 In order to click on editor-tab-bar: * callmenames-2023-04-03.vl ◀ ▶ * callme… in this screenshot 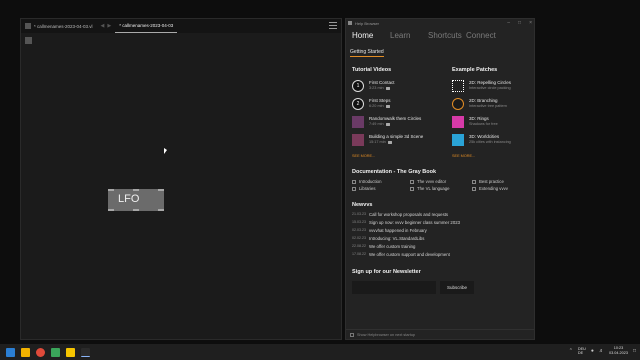, I will do `click(181, 26)`.